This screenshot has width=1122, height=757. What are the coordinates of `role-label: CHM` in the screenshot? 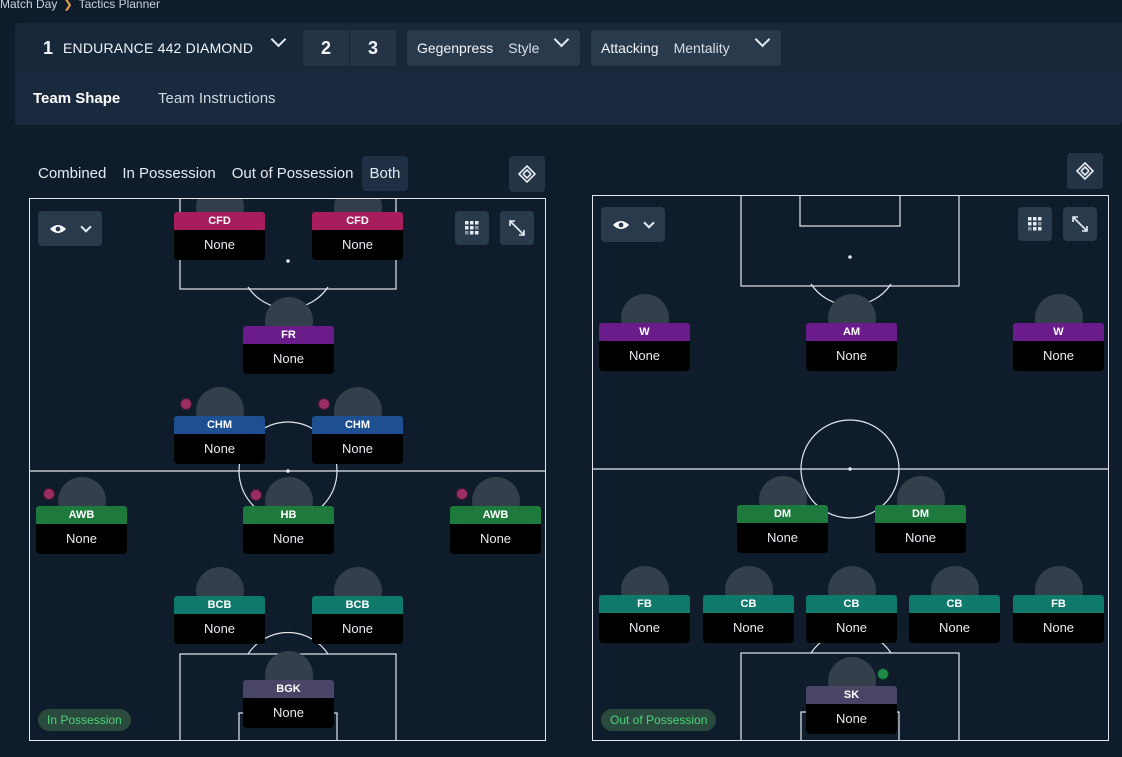 It's located at (357, 425).